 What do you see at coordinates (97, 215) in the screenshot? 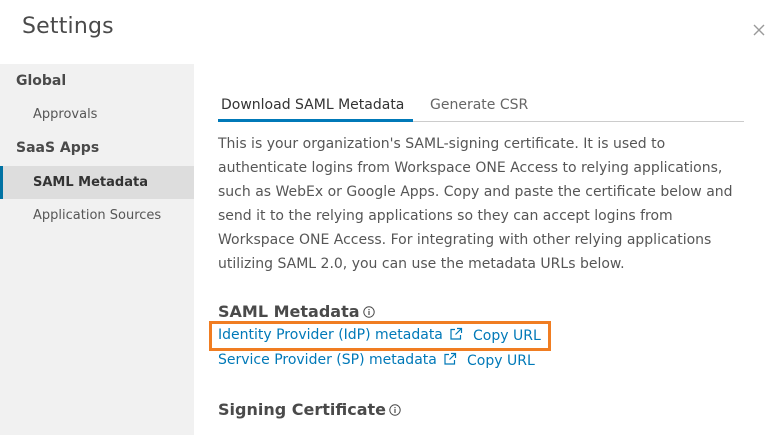
I see `nav-item-application-sources: Application Sources` at bounding box center [97, 215].